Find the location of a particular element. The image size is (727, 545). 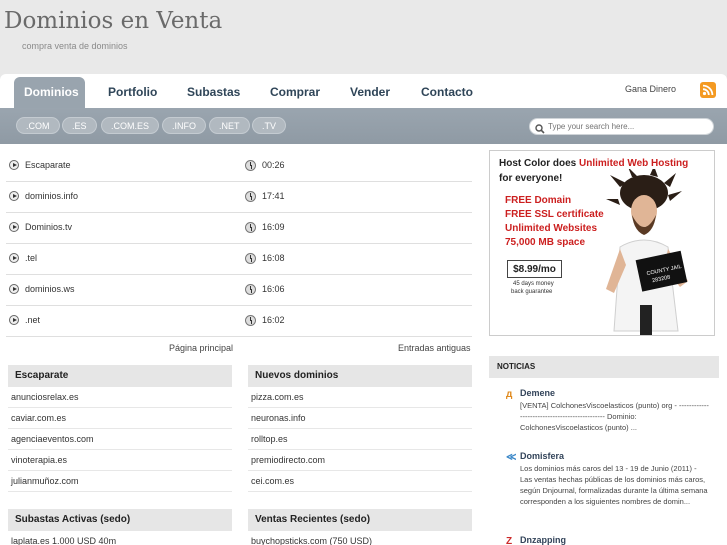

tld-es: .ES is located at coordinates (79, 125).